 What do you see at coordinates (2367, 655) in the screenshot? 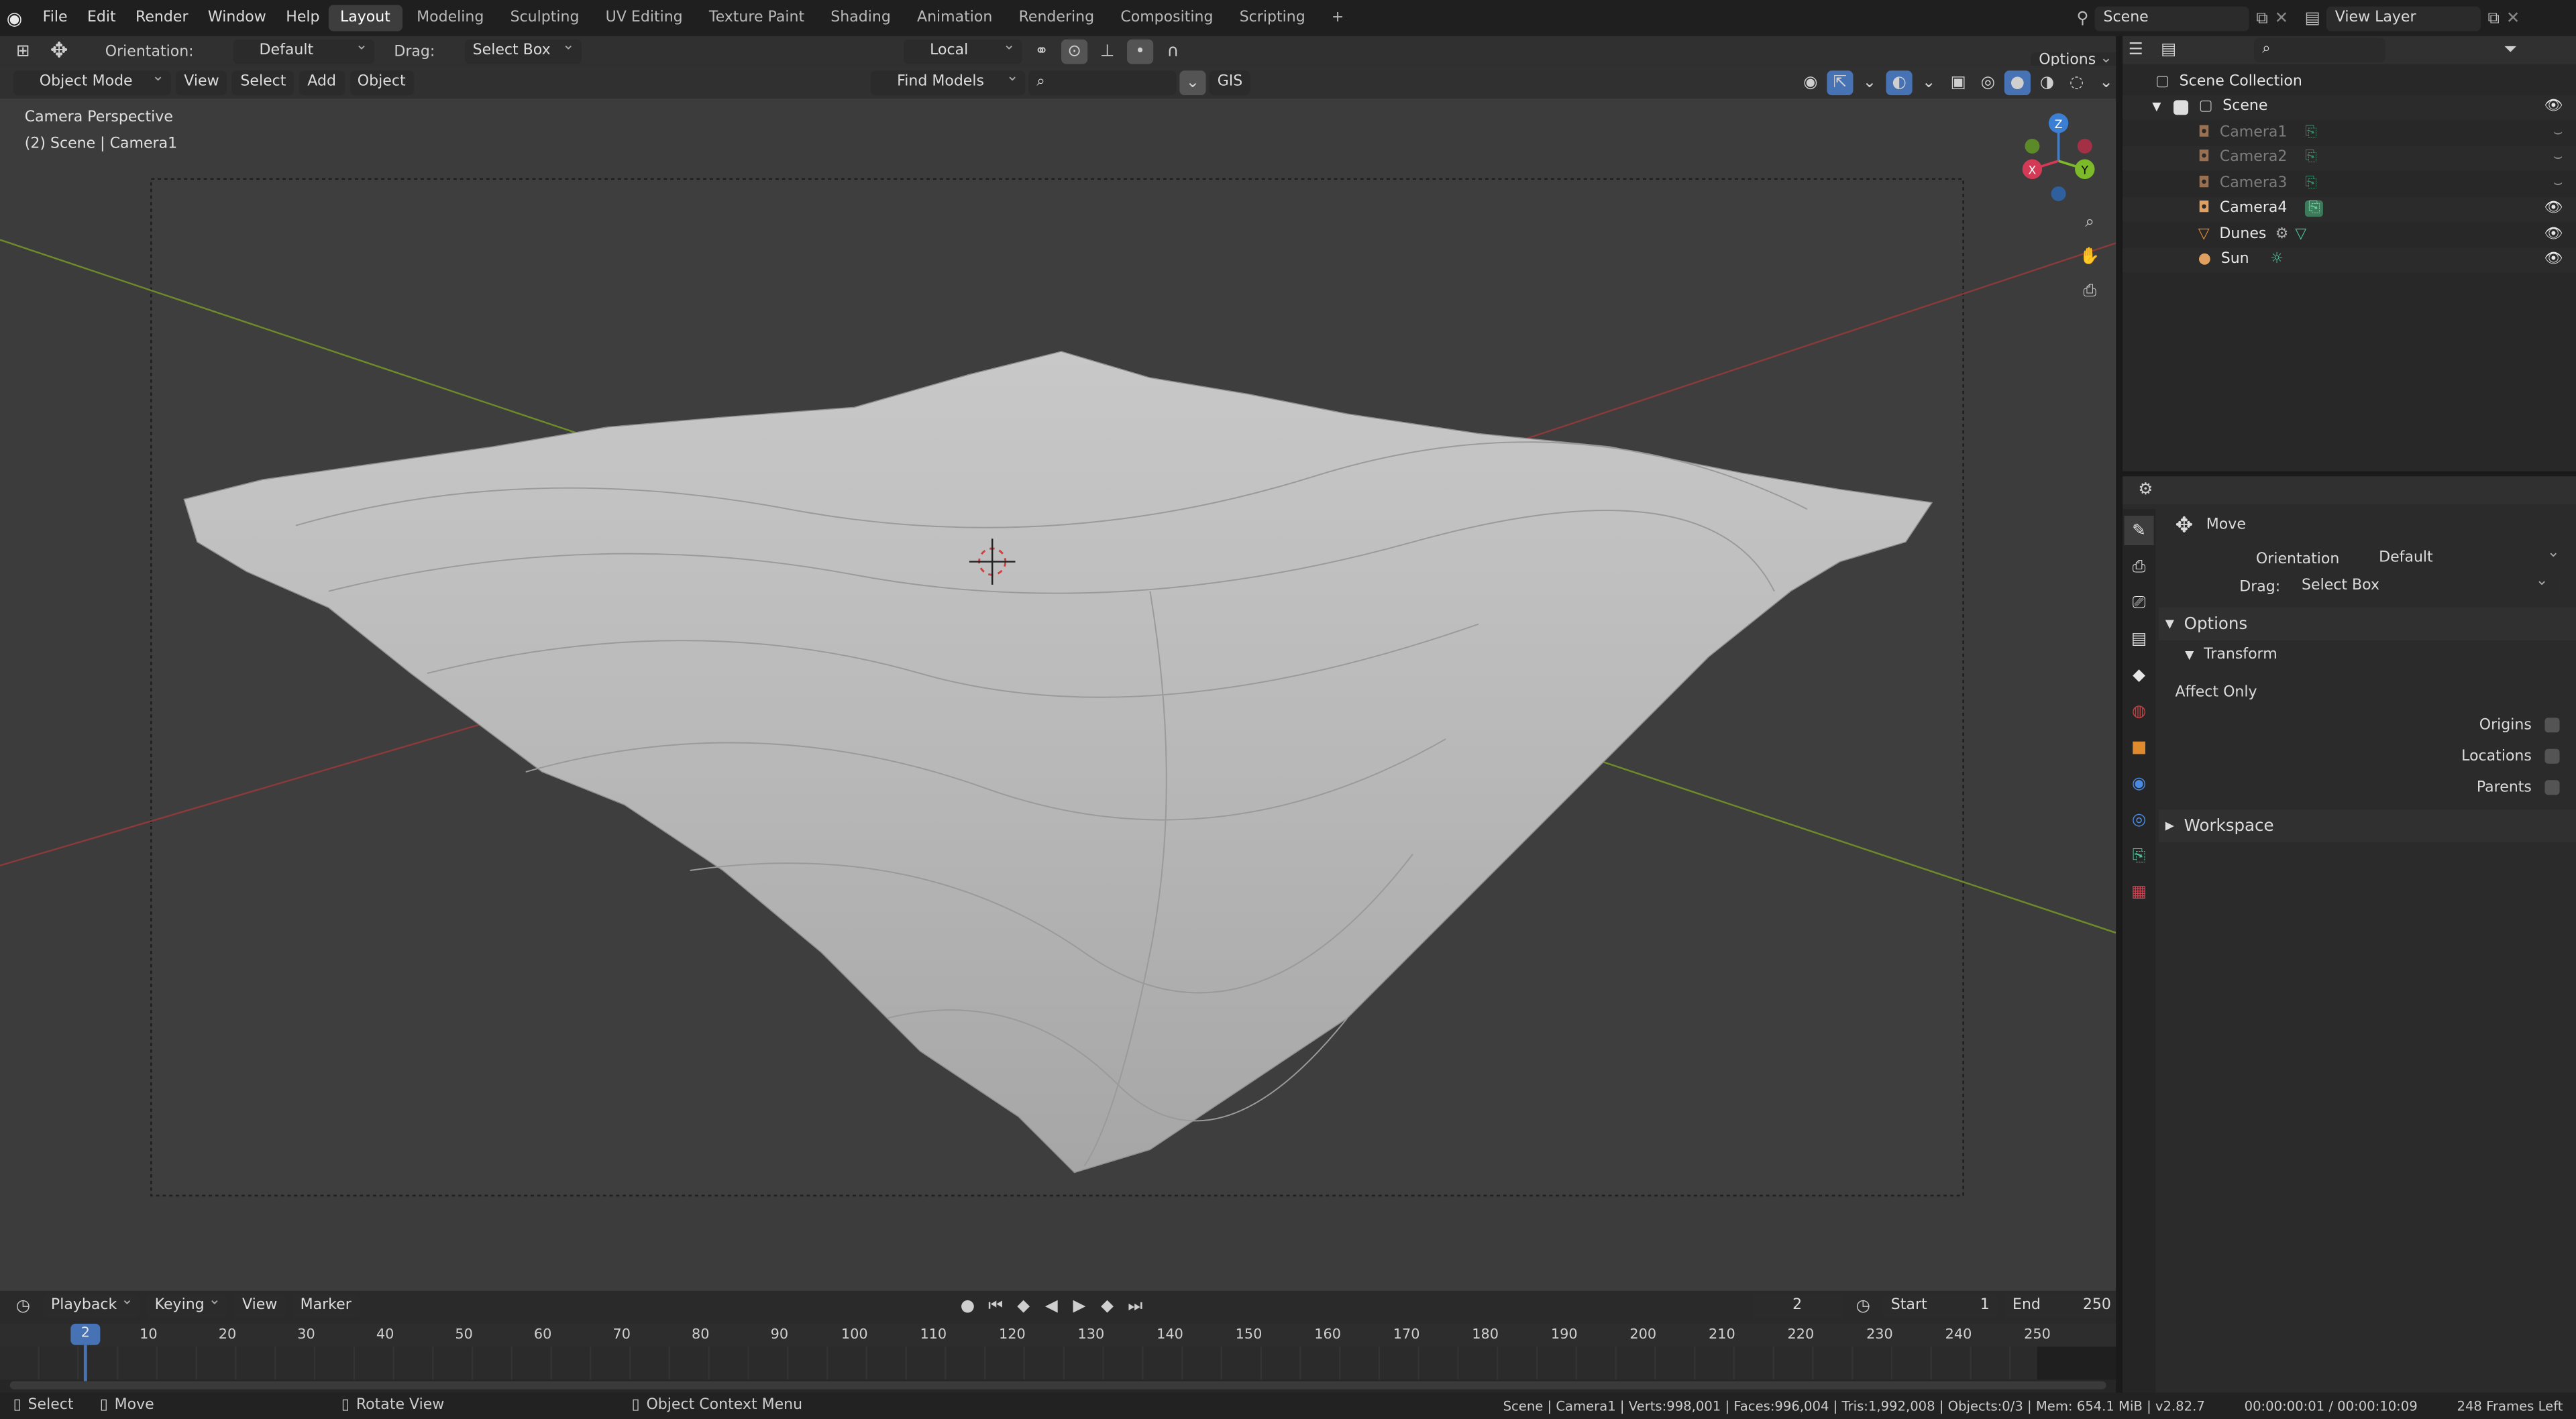
I see `transform-subpanel-header: ▼ Transform` at bounding box center [2367, 655].